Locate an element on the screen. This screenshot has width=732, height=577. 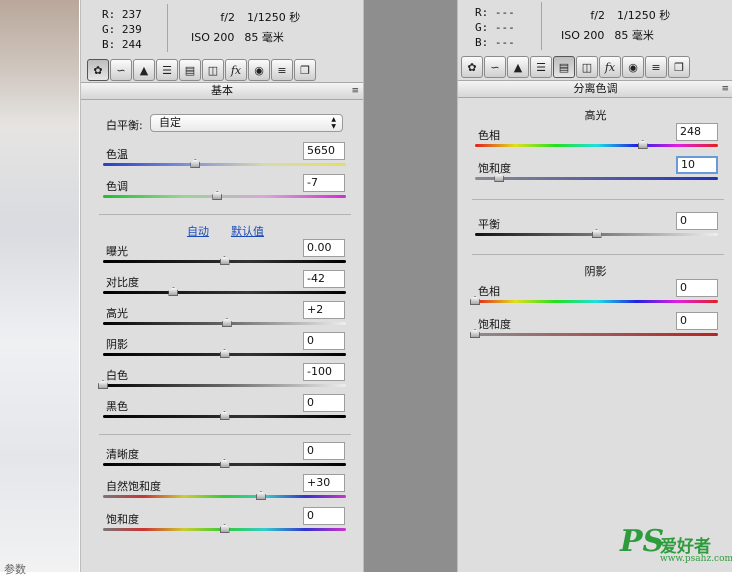
panel-gutter is located at coordinates (410, 286).